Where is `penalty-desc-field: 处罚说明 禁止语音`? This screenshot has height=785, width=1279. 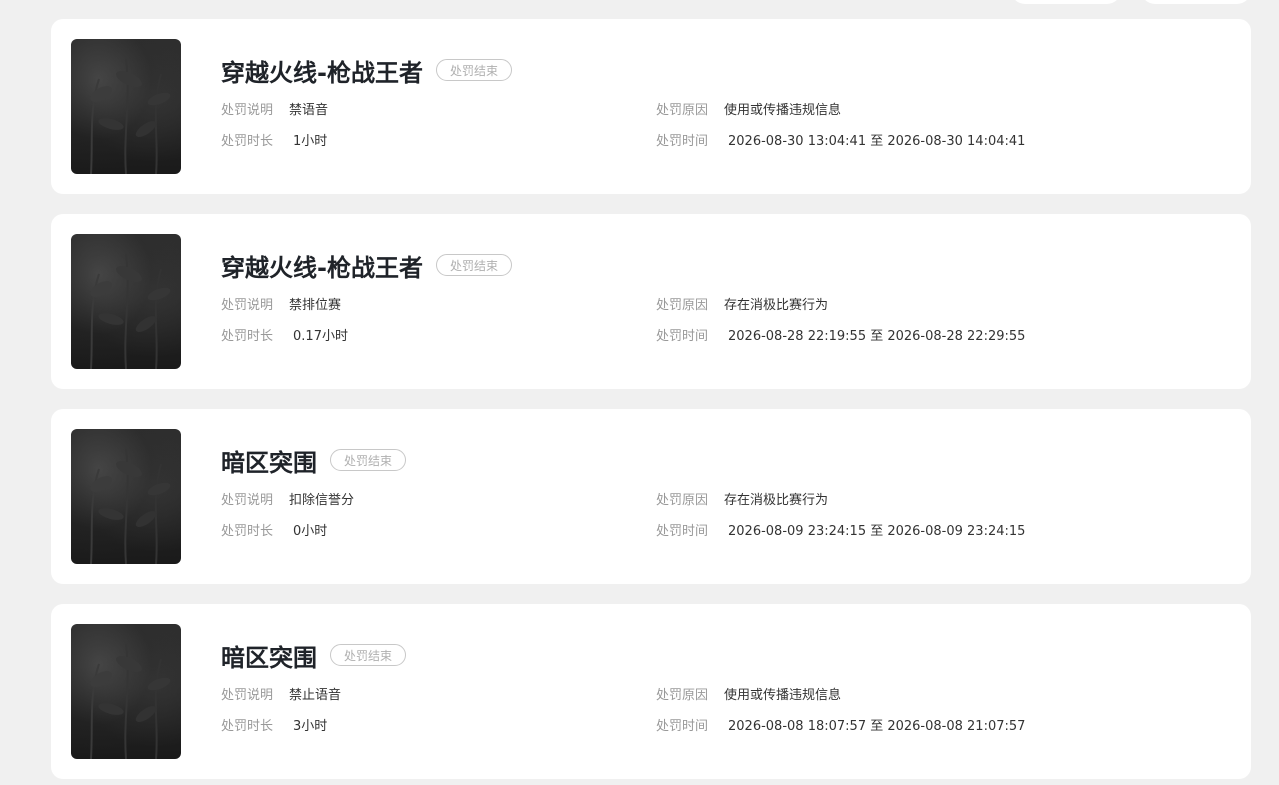
penalty-desc-field: 处罚说明 禁止语音 is located at coordinates (281, 693).